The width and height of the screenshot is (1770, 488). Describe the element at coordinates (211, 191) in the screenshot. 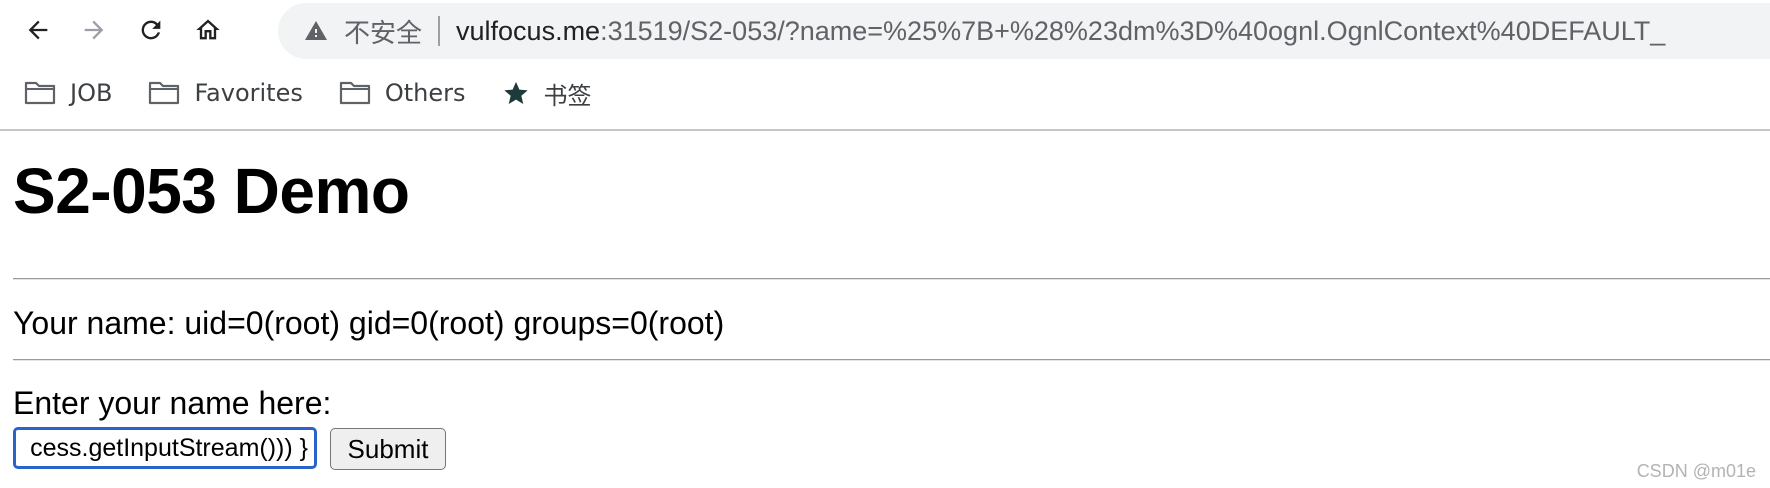

I see `page-title: S2-053 Demo` at that location.